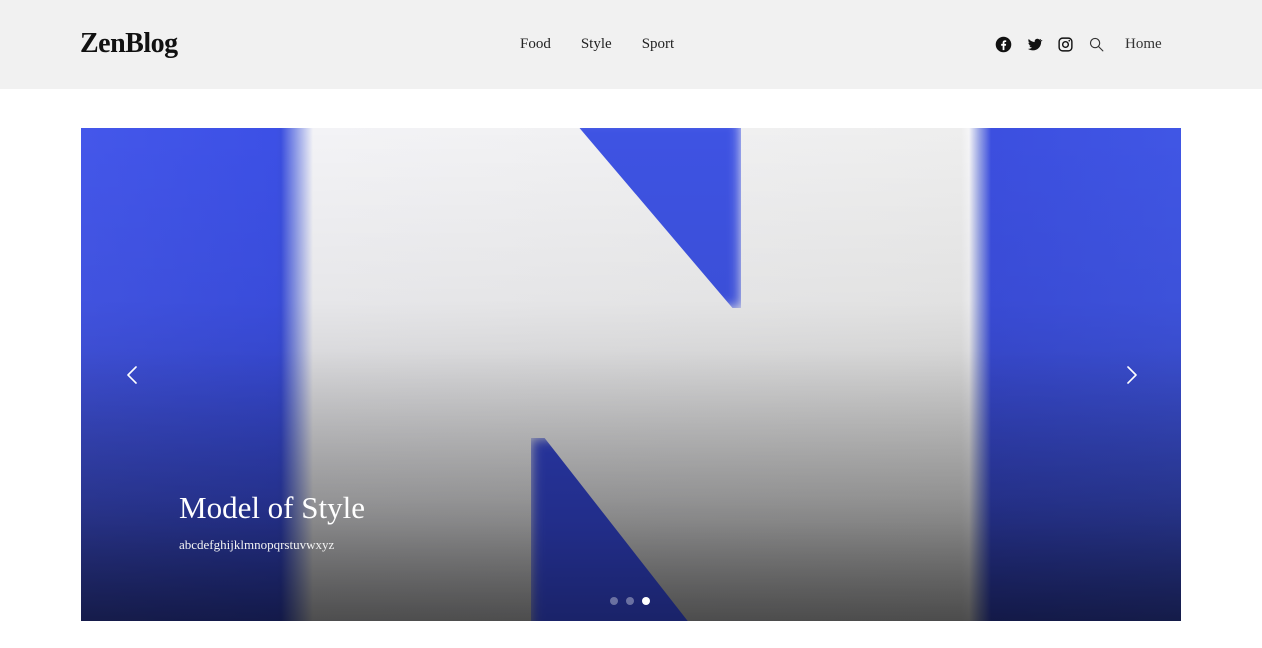 The height and width of the screenshot is (648, 1262). What do you see at coordinates (1078, 44) in the screenshot?
I see `header-tools: Home` at bounding box center [1078, 44].